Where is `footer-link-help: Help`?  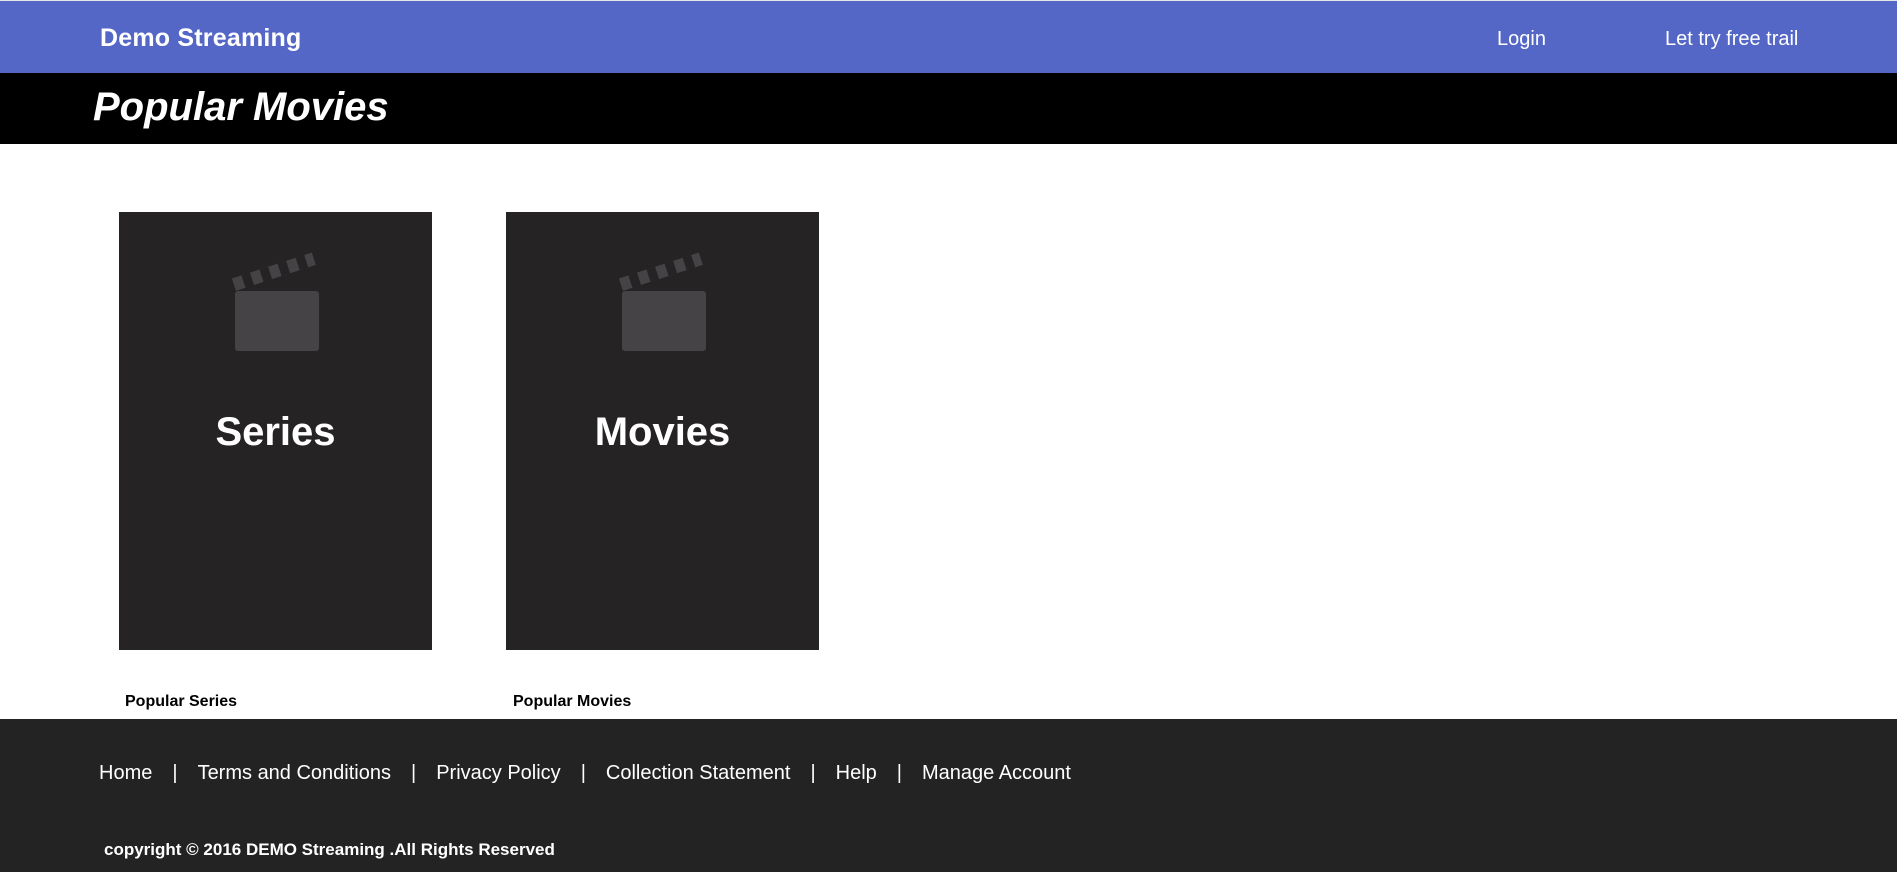
footer-link-help: Help is located at coordinates (856, 773).